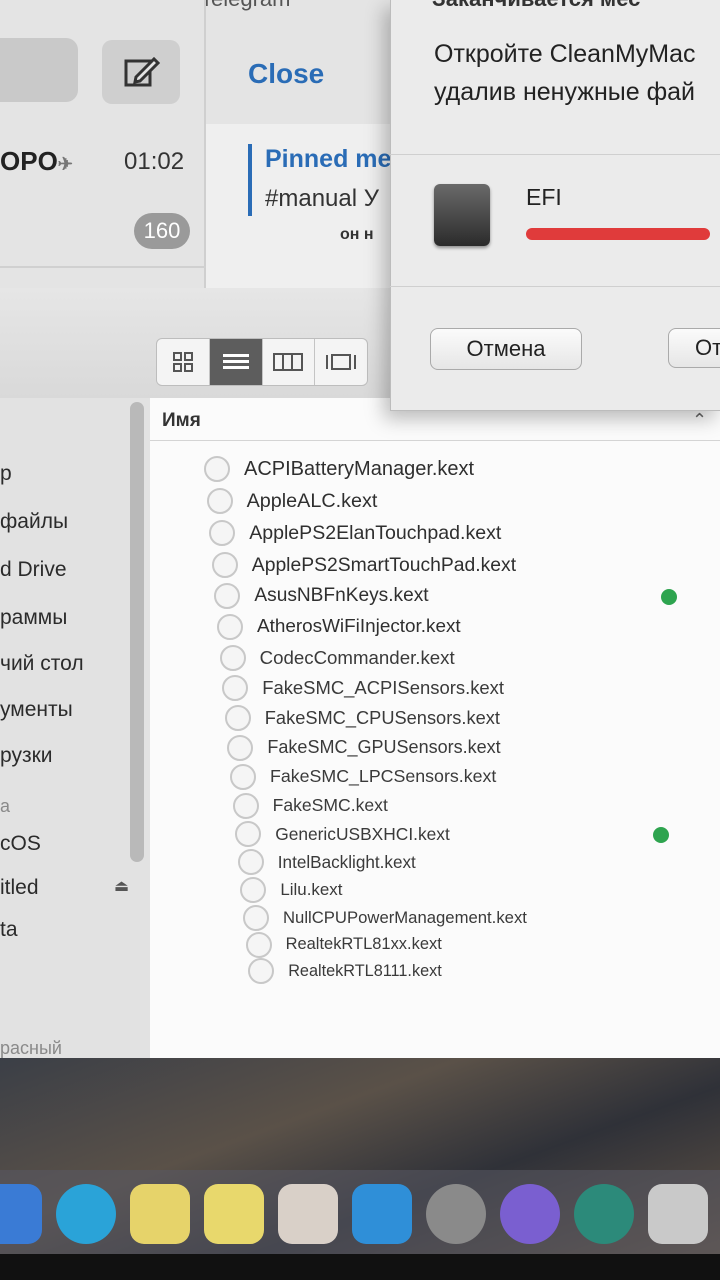 The width and height of the screenshot is (720, 1280). Describe the element at coordinates (42, 664) in the screenshot. I see `sidebar-item-desktop-folder: чий стол` at that location.